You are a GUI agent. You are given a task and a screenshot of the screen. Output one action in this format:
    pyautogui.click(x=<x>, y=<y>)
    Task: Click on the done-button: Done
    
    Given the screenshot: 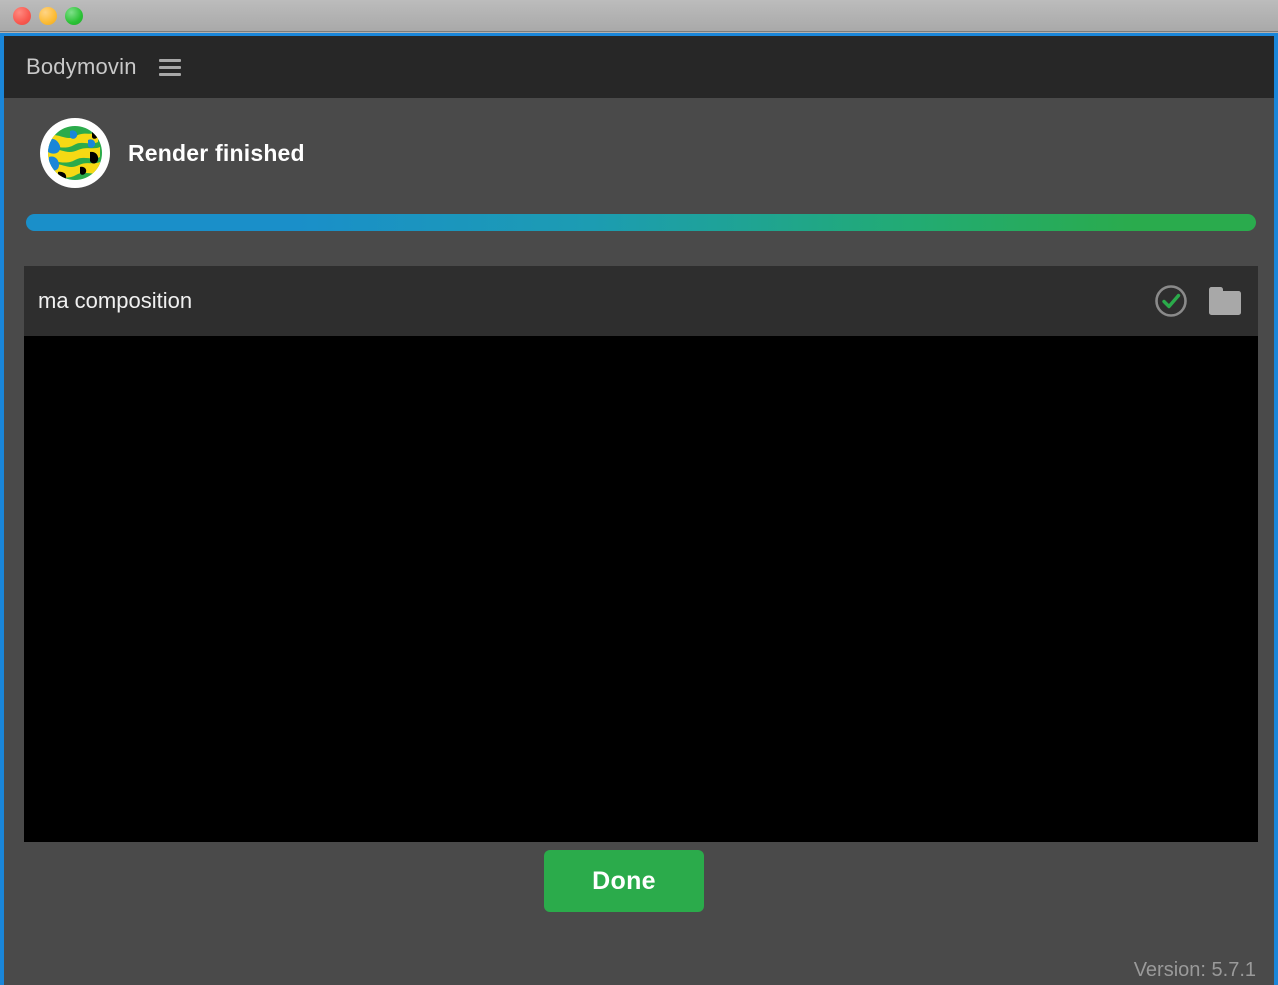 What is the action you would take?
    pyautogui.click(x=624, y=881)
    